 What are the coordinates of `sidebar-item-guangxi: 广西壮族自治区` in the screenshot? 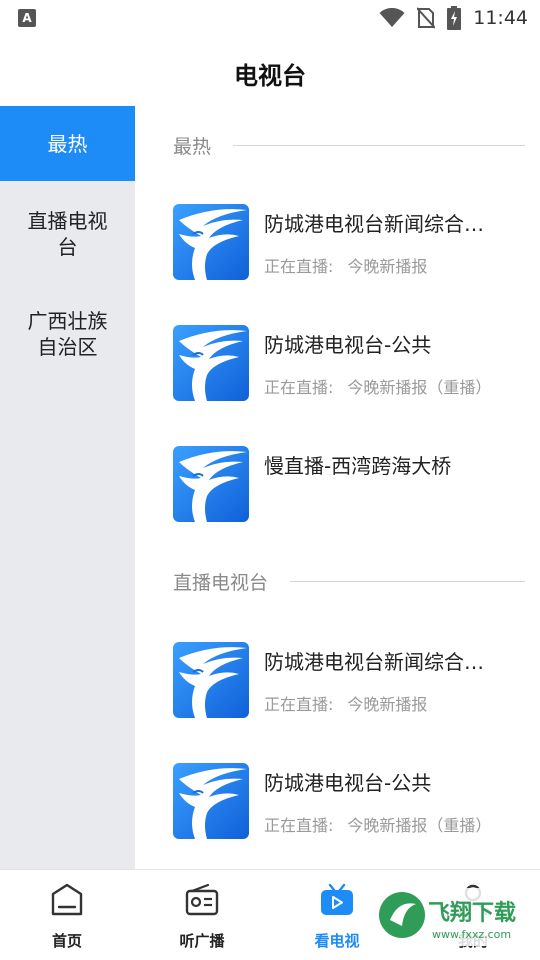 It's located at (67, 333).